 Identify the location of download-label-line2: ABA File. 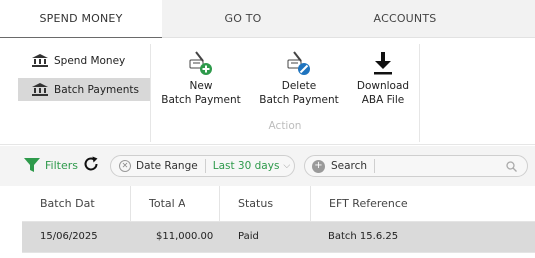
(383, 100).